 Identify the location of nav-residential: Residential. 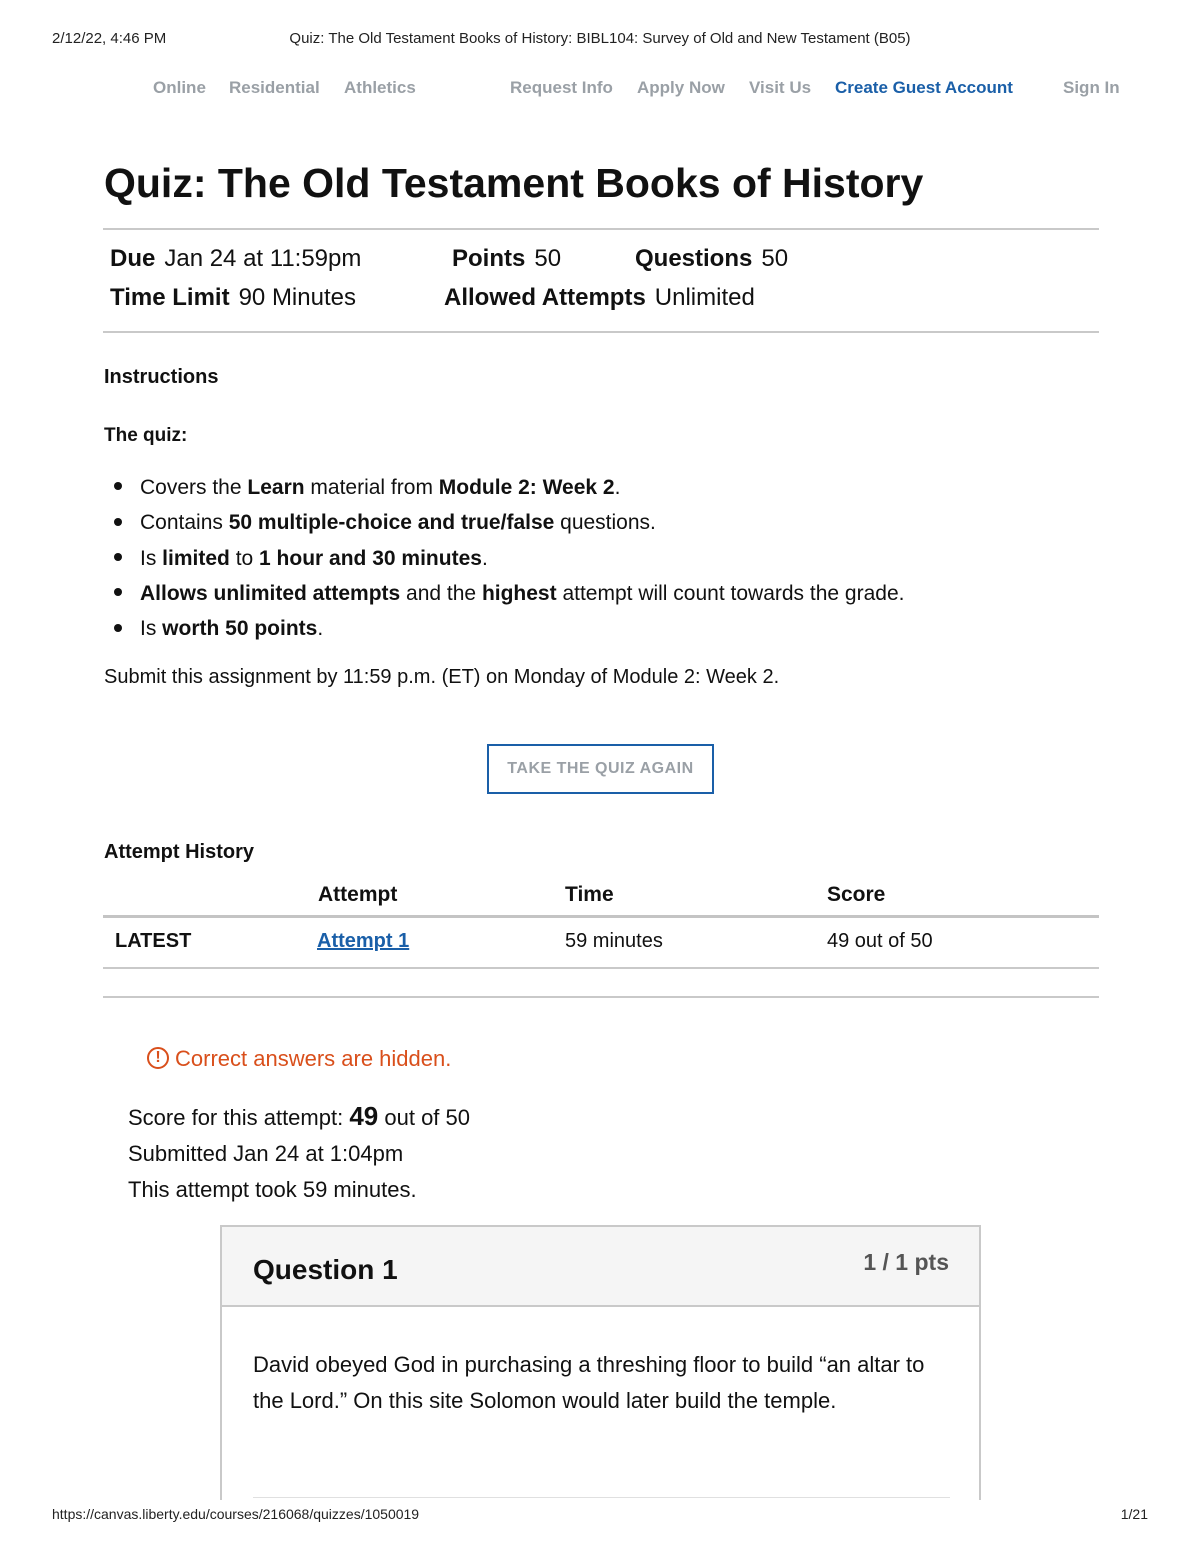
(274, 88).